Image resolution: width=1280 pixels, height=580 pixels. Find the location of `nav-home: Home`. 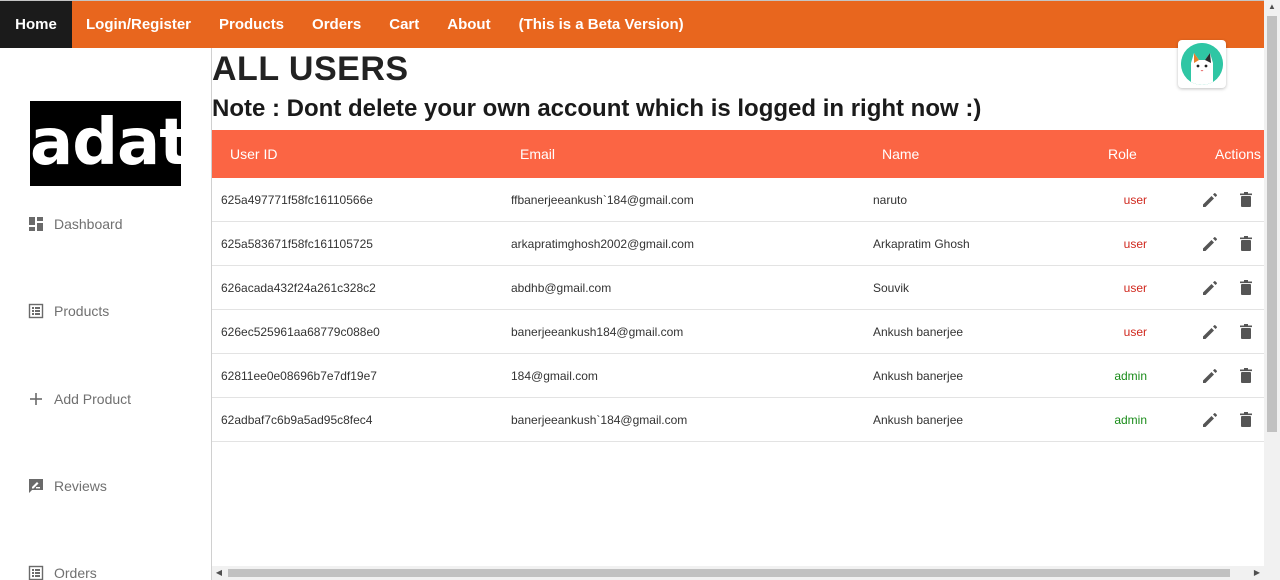

nav-home: Home is located at coordinates (36, 24).